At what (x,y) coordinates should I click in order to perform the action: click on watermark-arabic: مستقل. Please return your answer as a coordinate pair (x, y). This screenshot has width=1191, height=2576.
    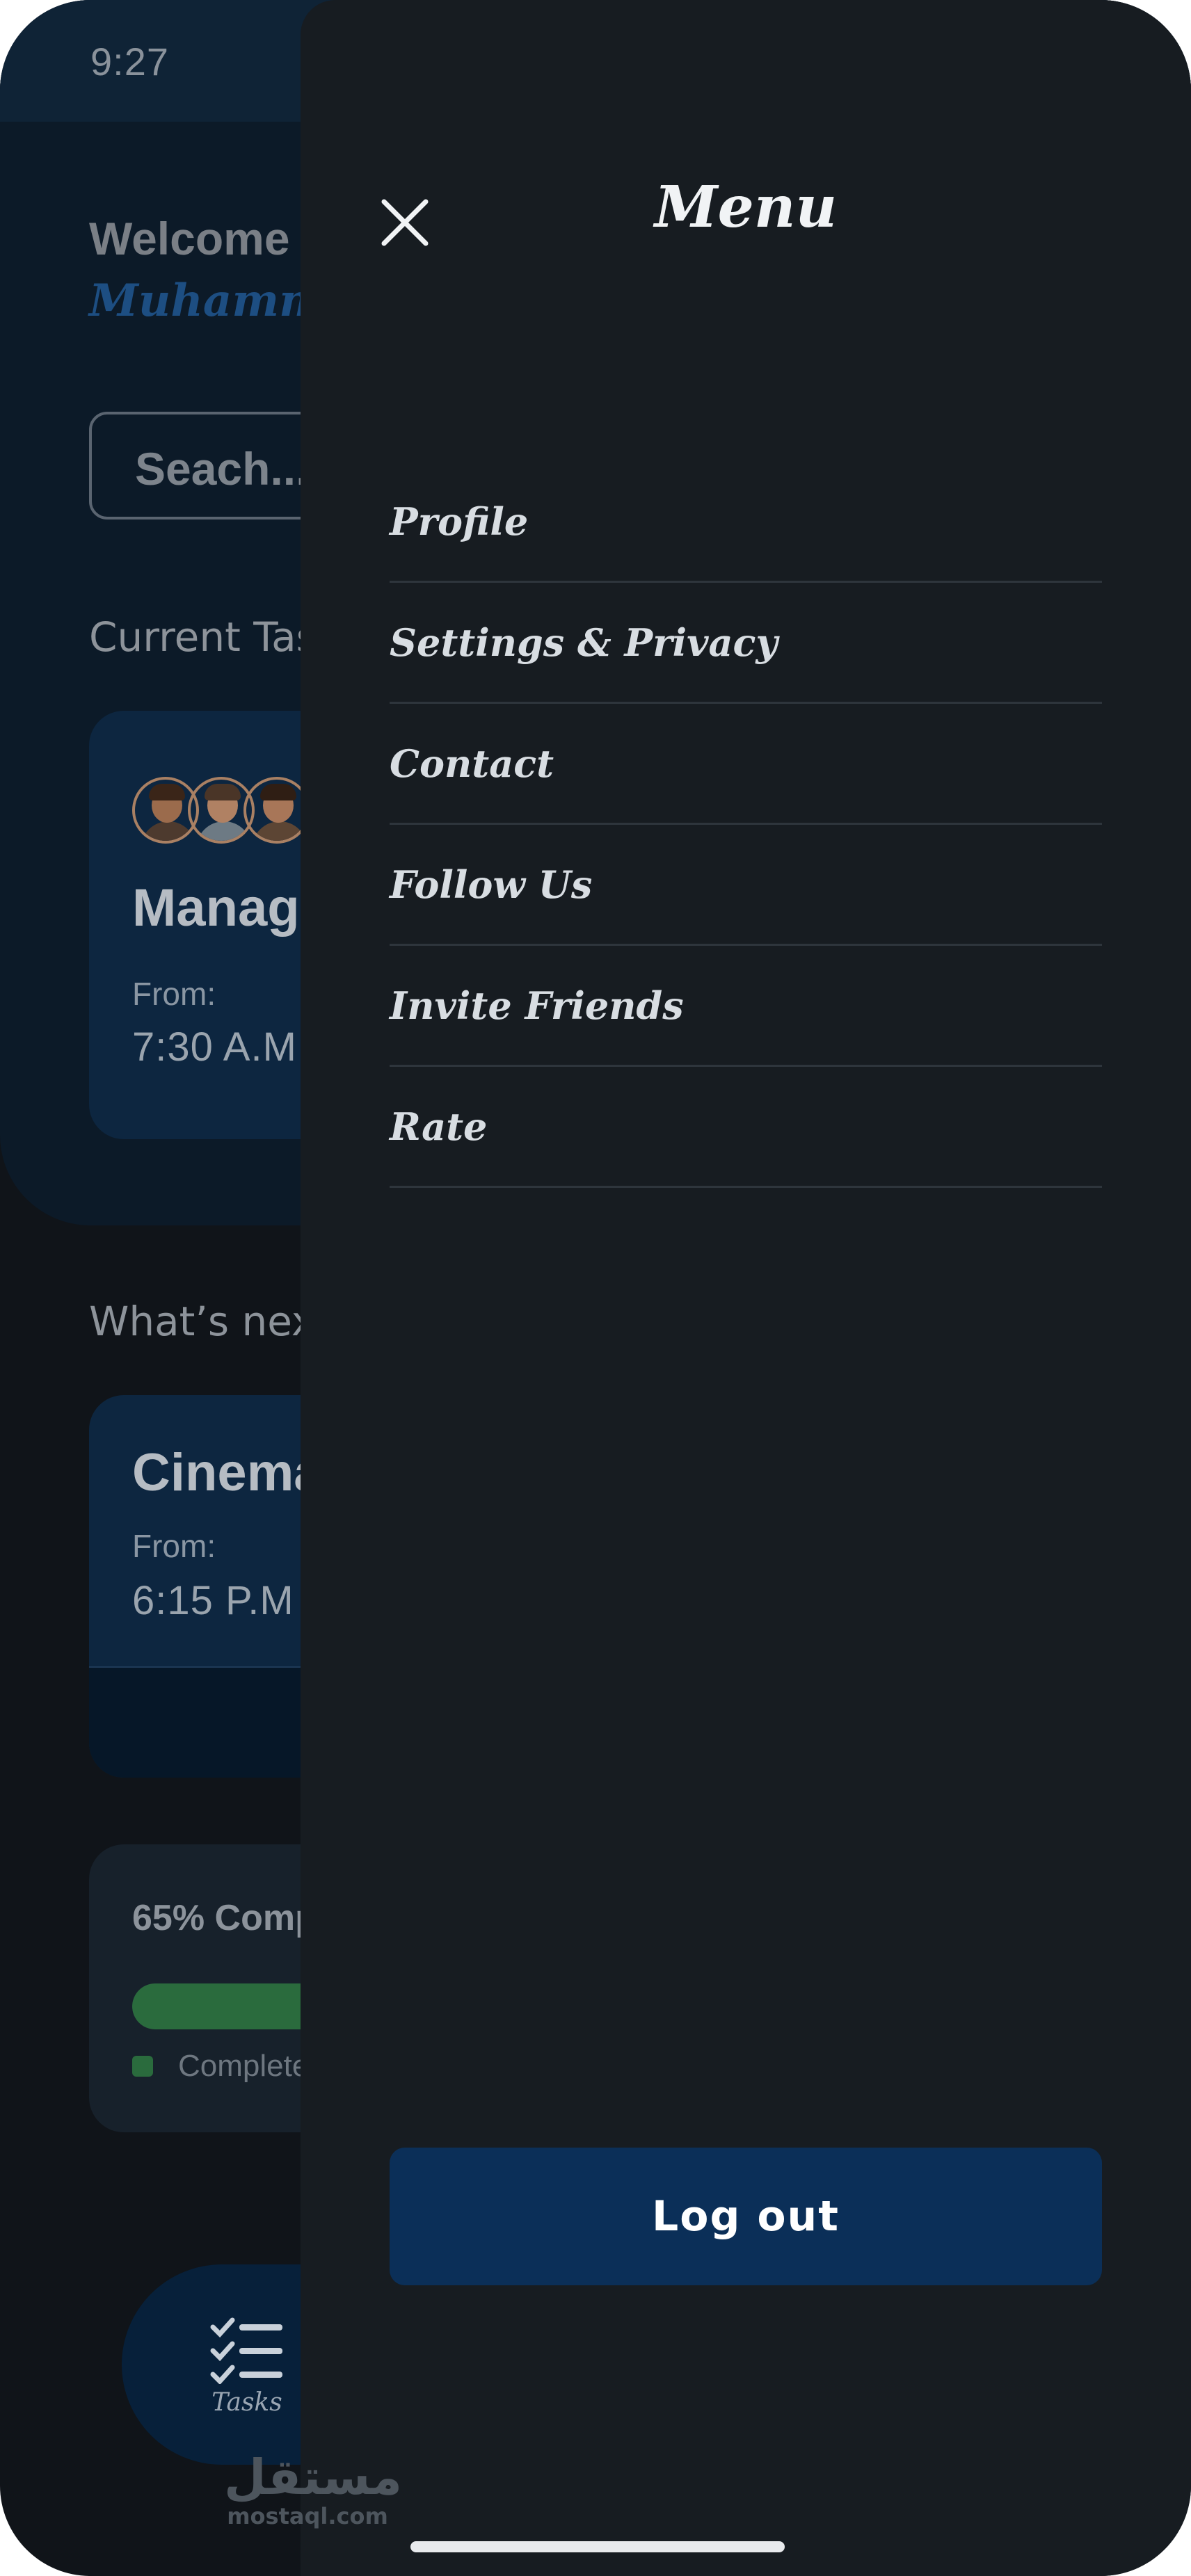
    Looking at the image, I should click on (314, 2477).